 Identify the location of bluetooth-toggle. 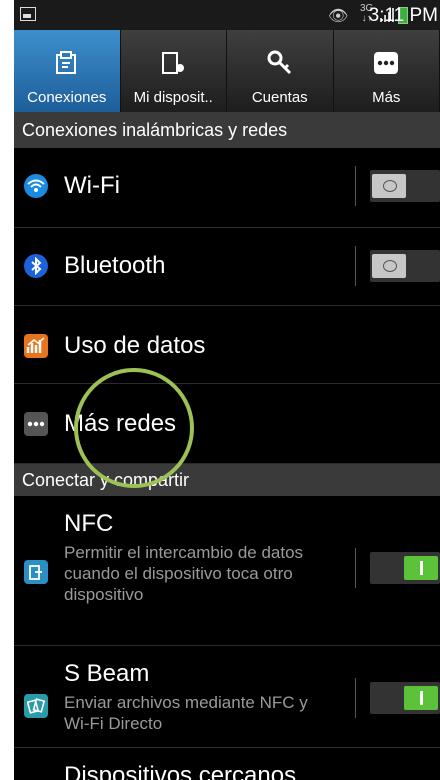
(397, 266).